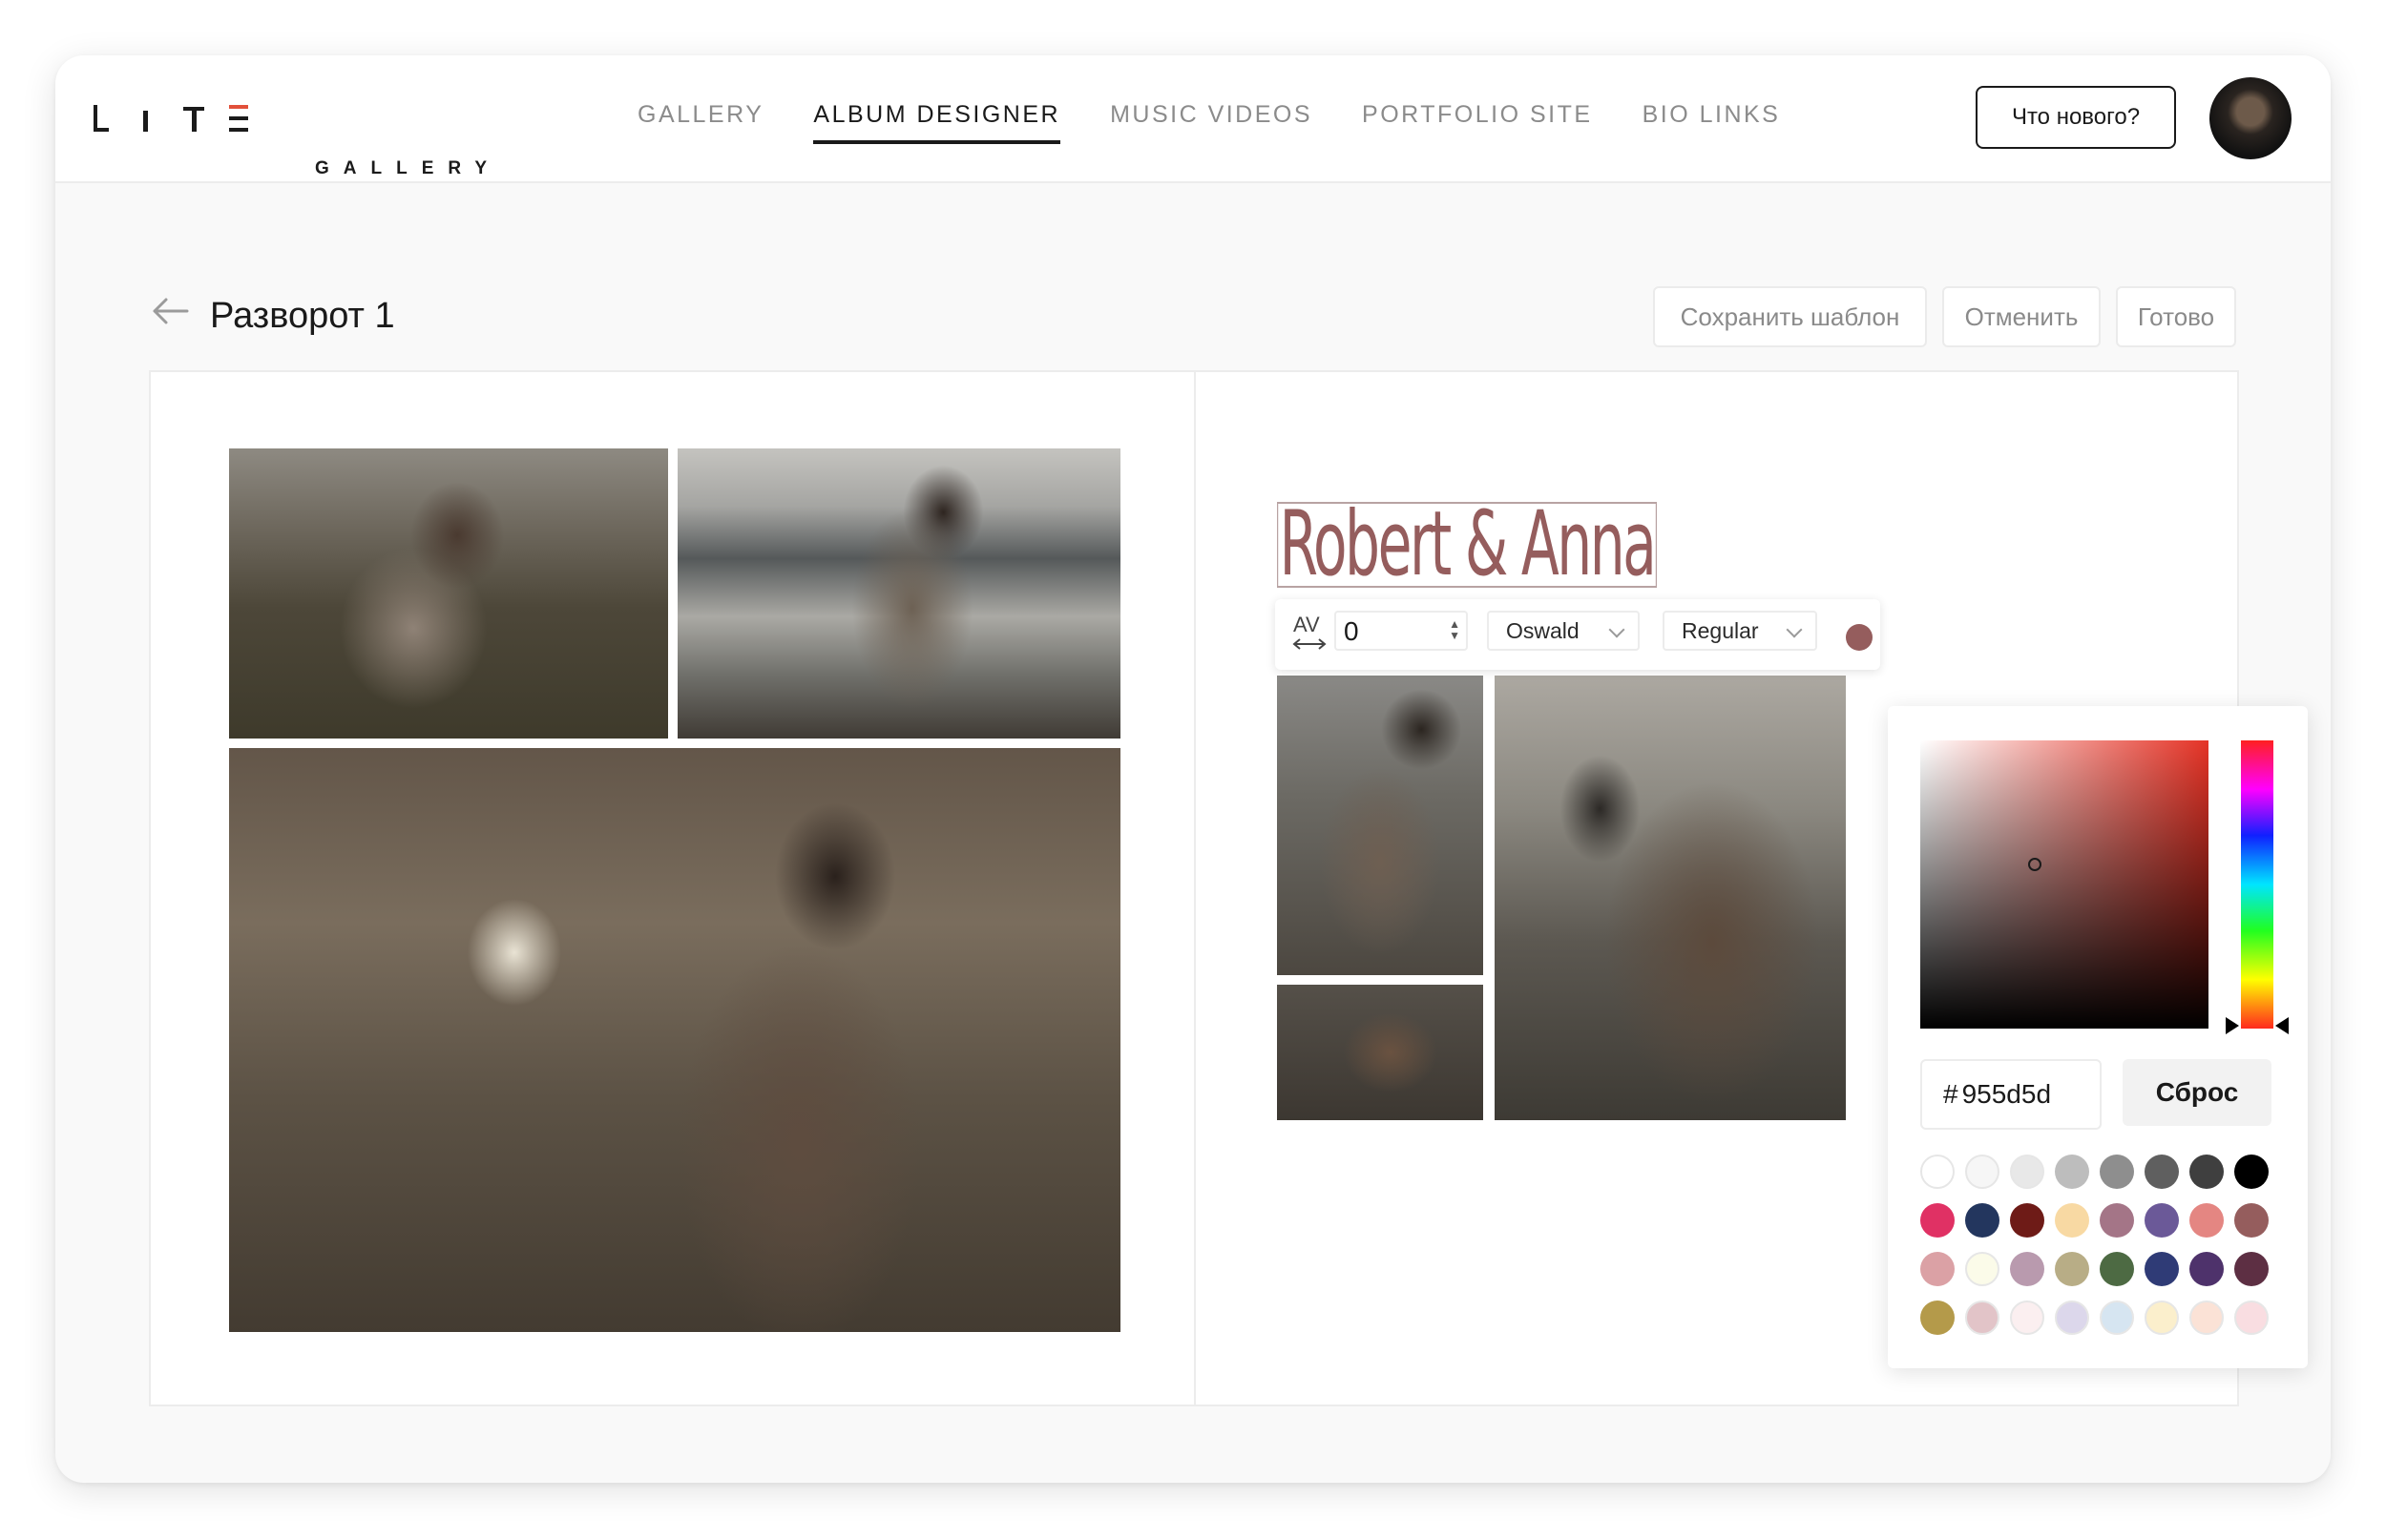 The width and height of the screenshot is (2386, 1540). Describe the element at coordinates (2094, 1245) in the screenshot. I see `preset-swatches` at that location.